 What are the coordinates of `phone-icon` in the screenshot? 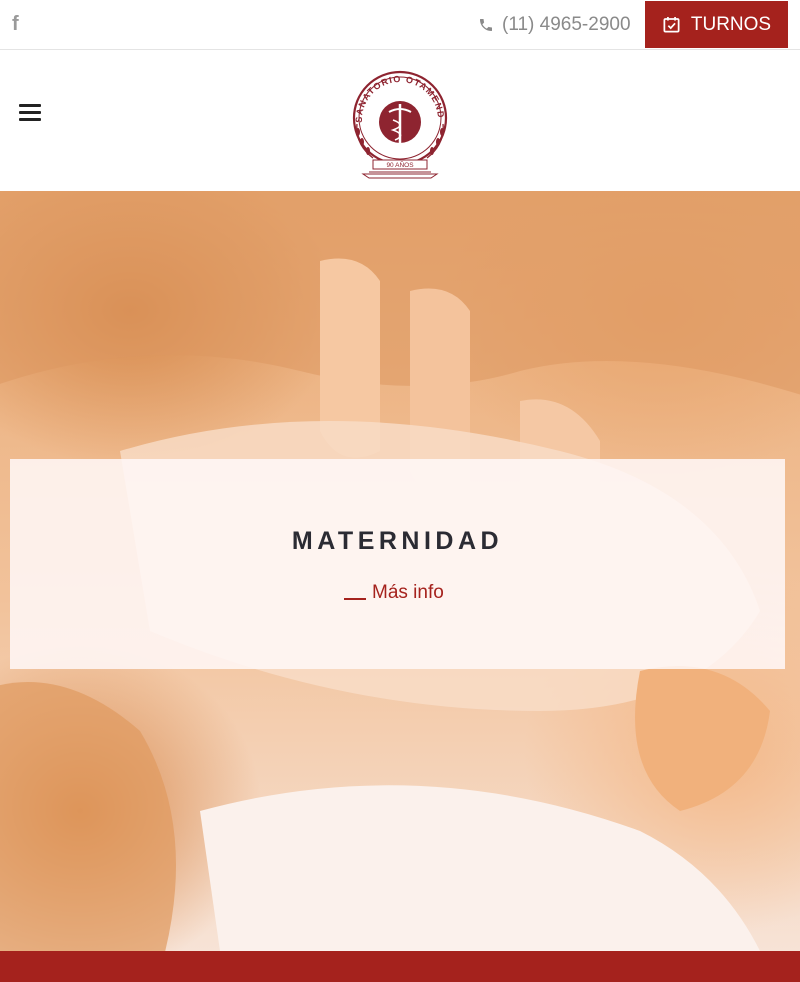 It's located at (486, 25).